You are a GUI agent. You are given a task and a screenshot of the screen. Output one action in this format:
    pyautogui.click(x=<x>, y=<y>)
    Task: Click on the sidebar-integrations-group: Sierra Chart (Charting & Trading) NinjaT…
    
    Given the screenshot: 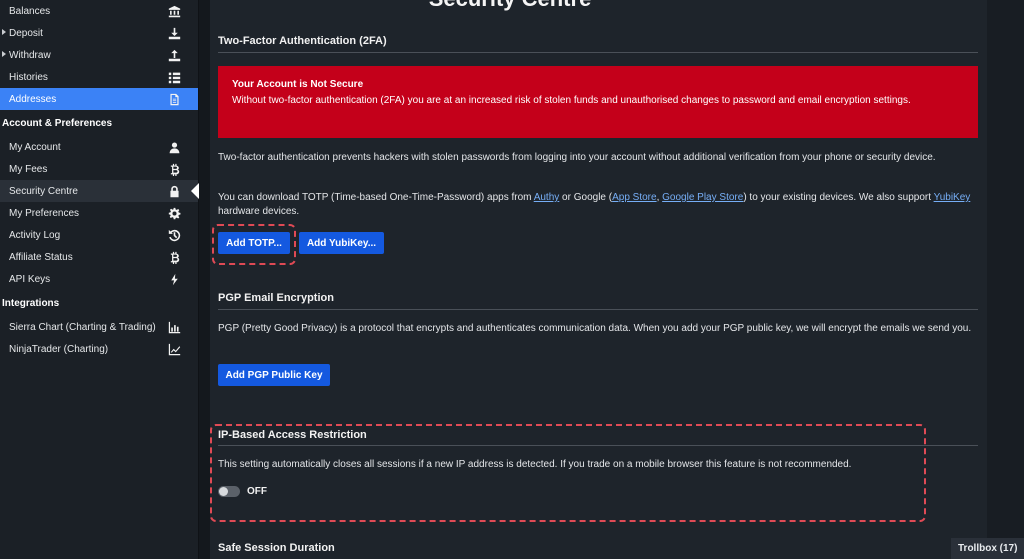 What is the action you would take?
    pyautogui.click(x=99, y=338)
    